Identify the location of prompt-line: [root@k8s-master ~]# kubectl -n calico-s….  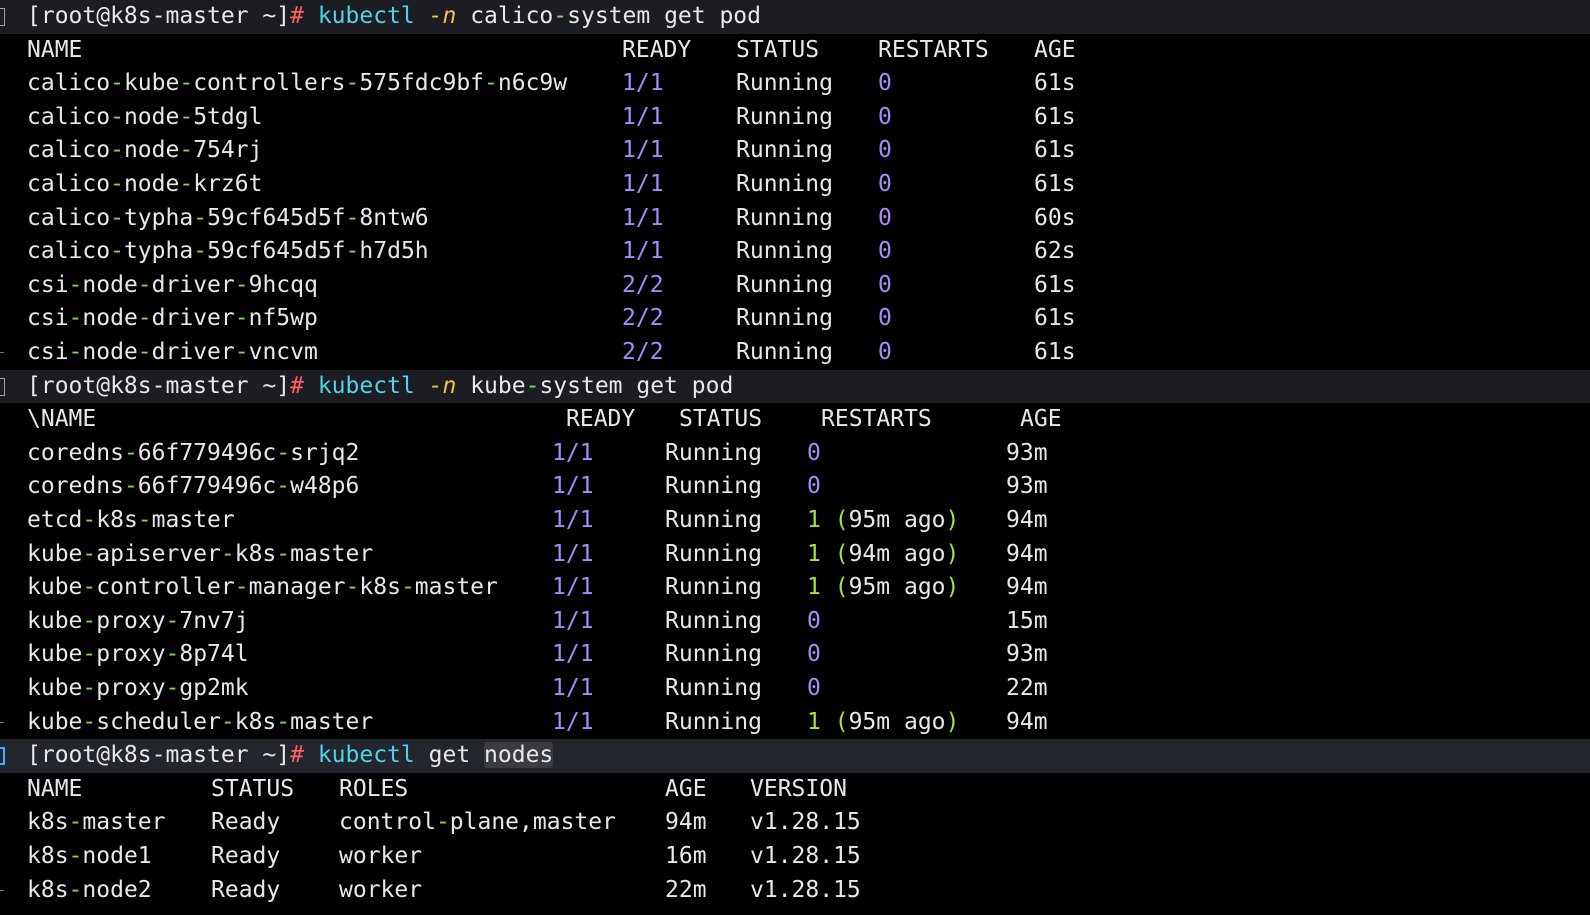
(795, 17).